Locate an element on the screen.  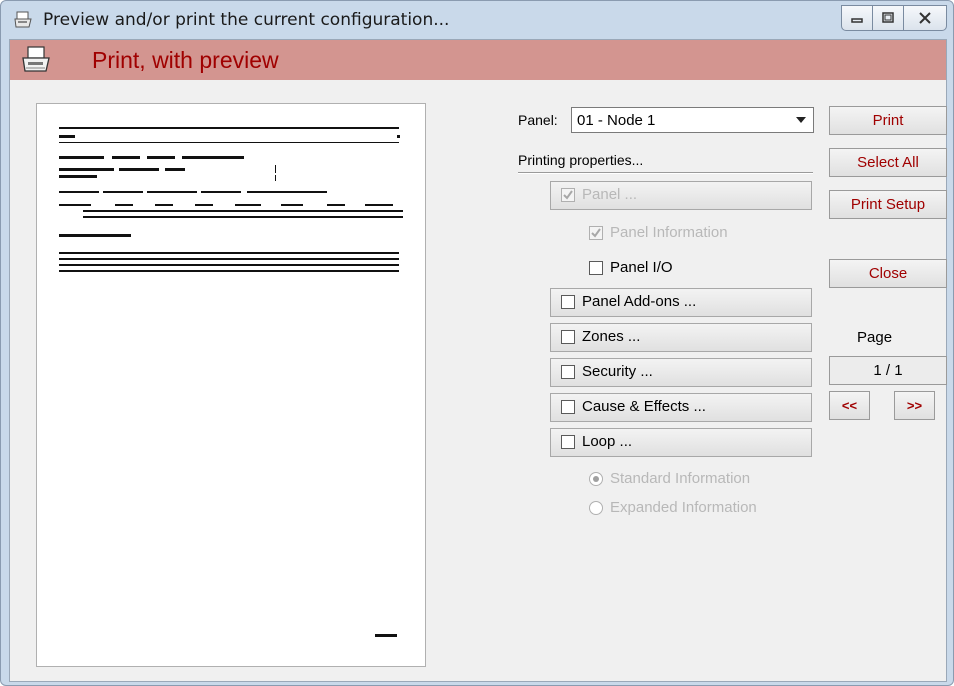
close-window-button is located at coordinates (925, 18).